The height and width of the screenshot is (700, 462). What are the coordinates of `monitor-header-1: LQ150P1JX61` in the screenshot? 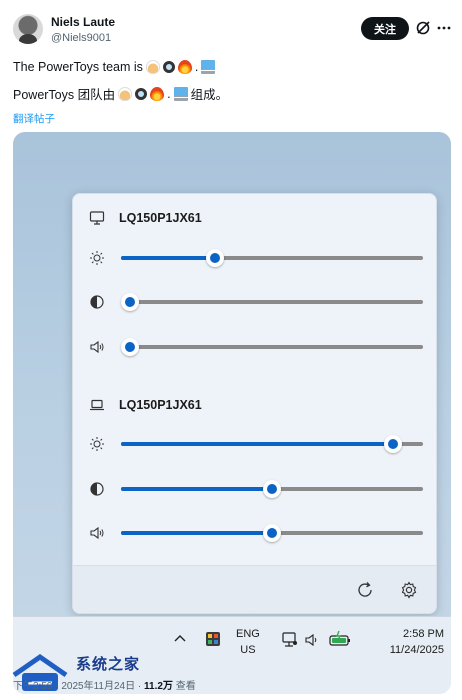 It's located at (145, 218).